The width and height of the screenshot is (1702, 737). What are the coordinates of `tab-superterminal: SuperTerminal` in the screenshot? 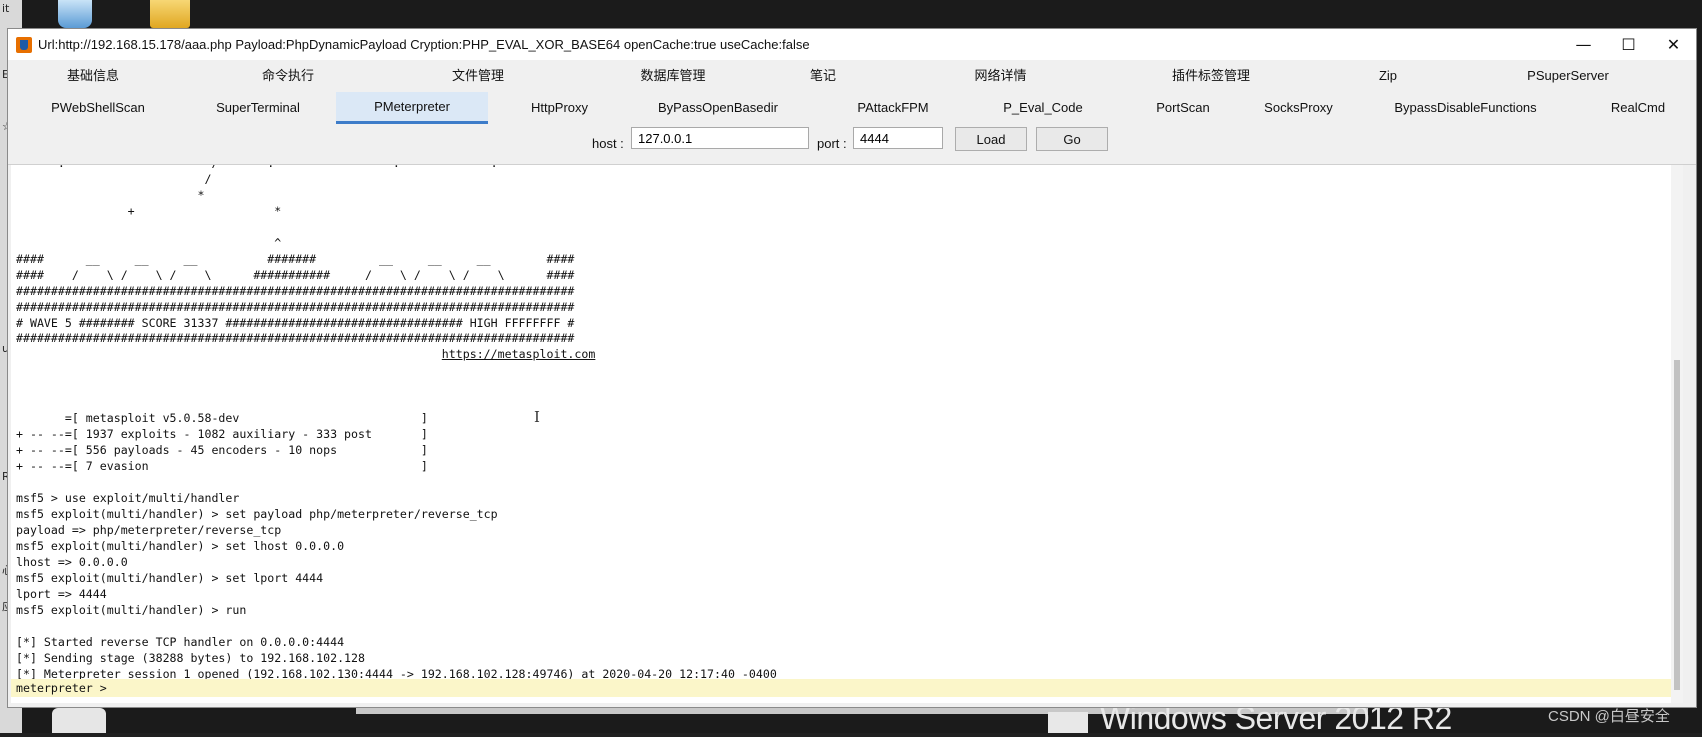 It's located at (258, 108).